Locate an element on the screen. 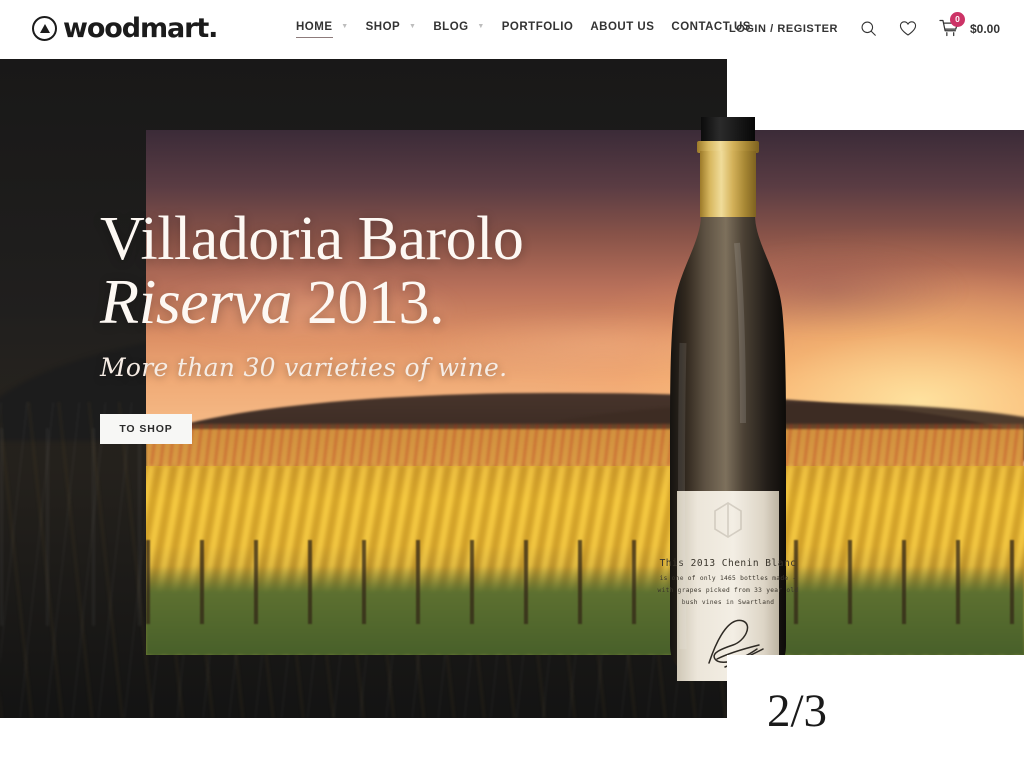 The height and width of the screenshot is (768, 1024). hero-headline-italic: Riserva is located at coordinates (196, 302).